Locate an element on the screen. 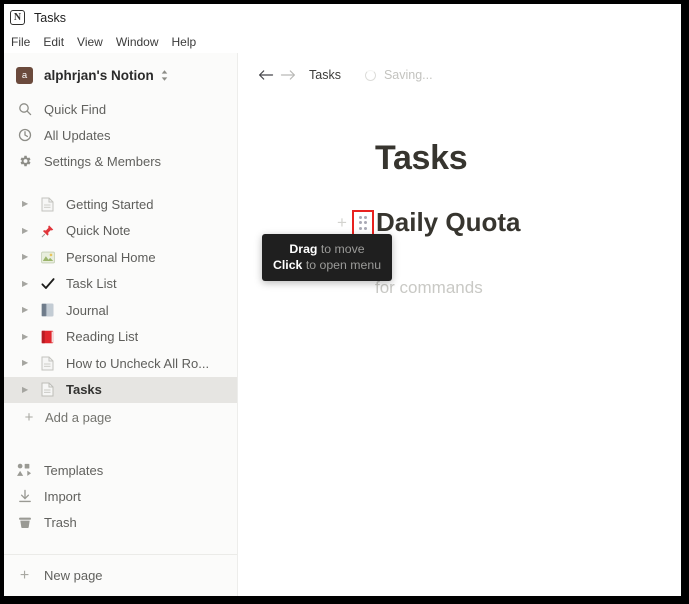  new-page-button: + New page is located at coordinates (120, 575).